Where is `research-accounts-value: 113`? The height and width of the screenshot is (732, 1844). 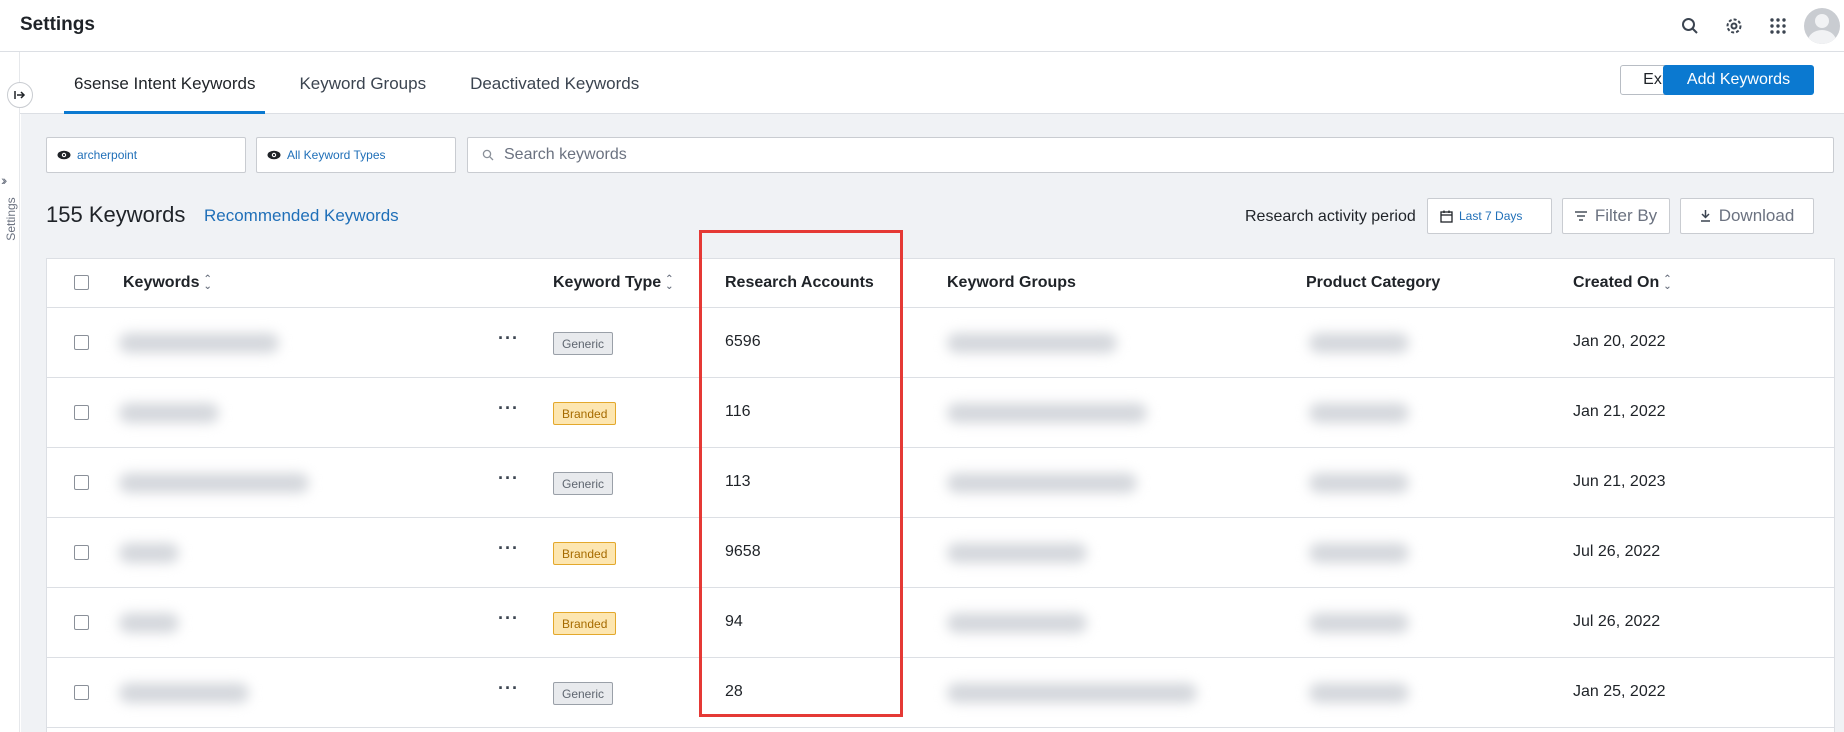 research-accounts-value: 113 is located at coordinates (738, 481).